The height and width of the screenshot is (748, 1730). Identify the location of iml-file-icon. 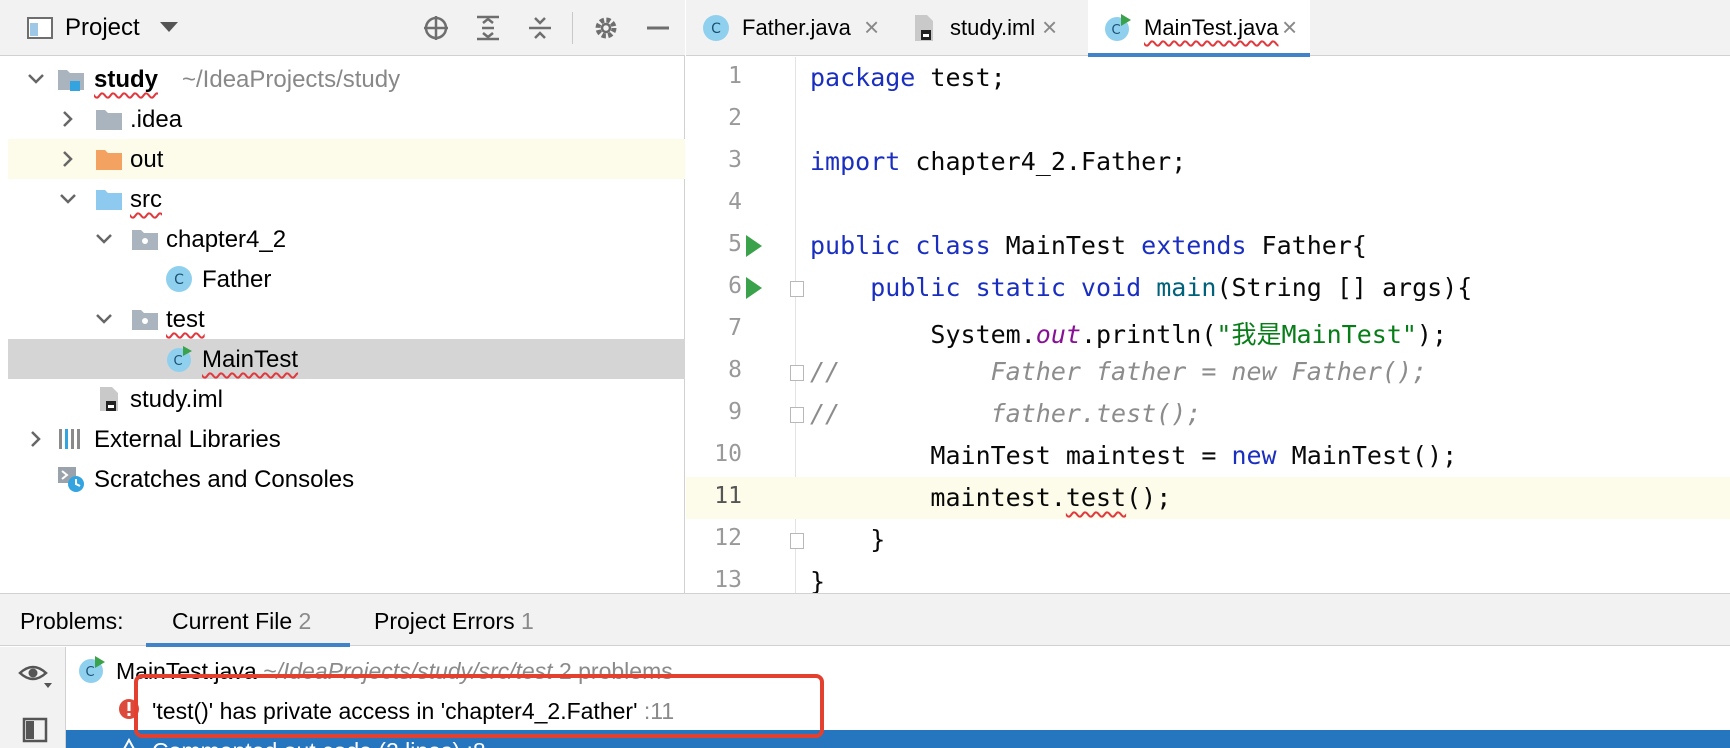
(109, 399).